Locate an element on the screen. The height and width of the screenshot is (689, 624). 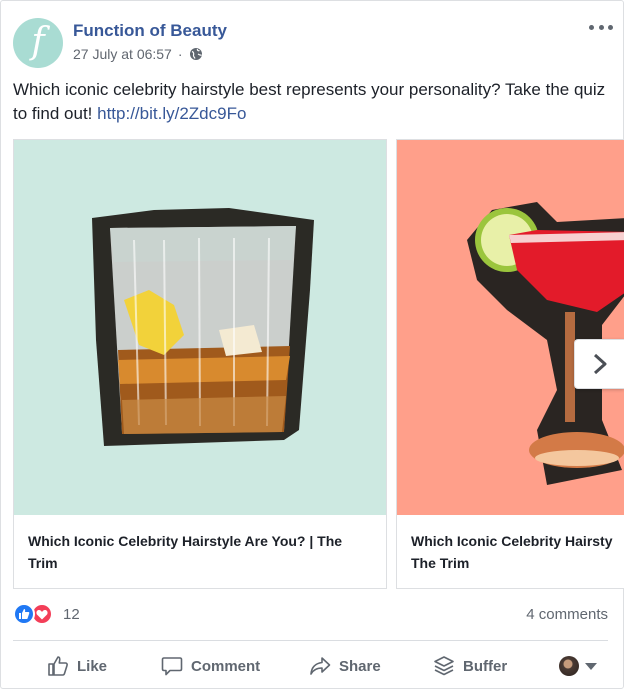
divider is located at coordinates (310, 640).